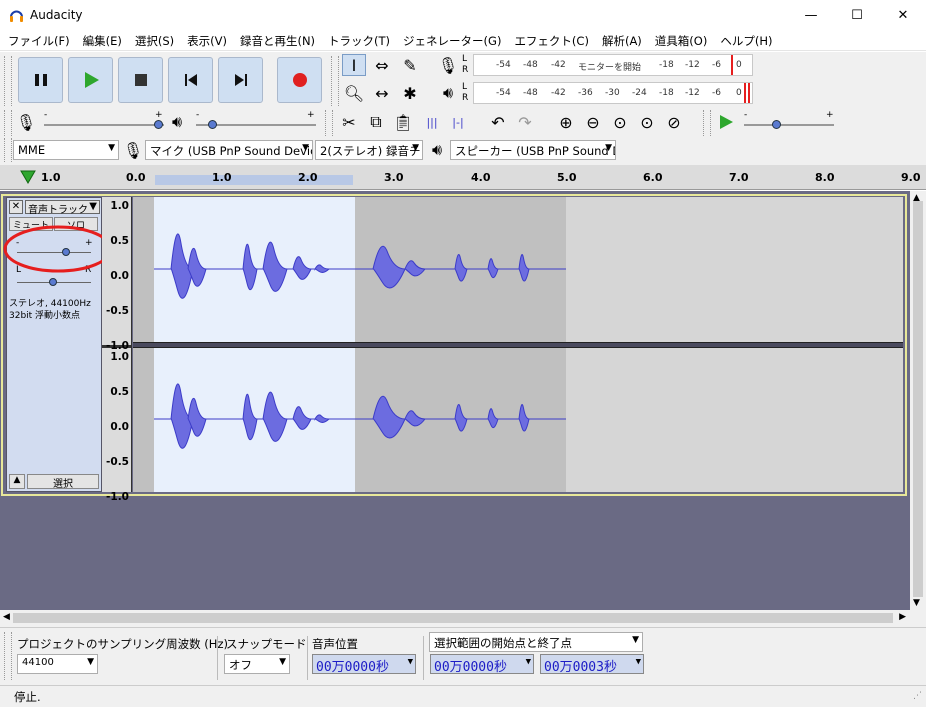 This screenshot has height=707, width=926. What do you see at coordinates (525, 122) in the screenshot?
I see `redo-icon: ↷` at bounding box center [525, 122].